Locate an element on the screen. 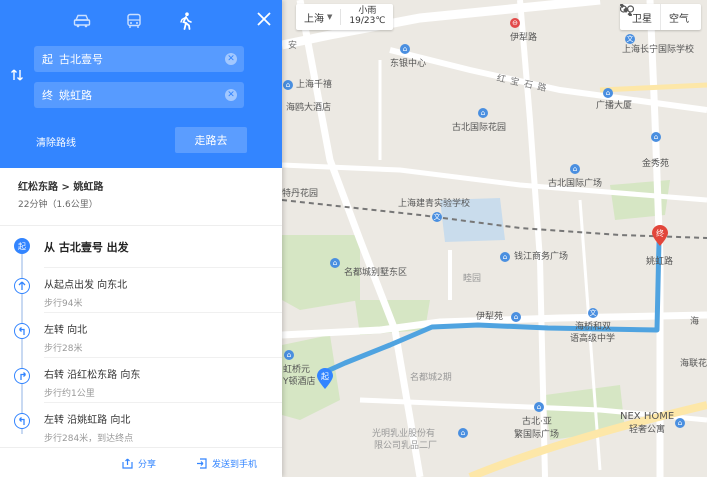 Image resolution: width=707 pixels, height=477 pixels. map-label-an: 安 is located at coordinates (293, 46).